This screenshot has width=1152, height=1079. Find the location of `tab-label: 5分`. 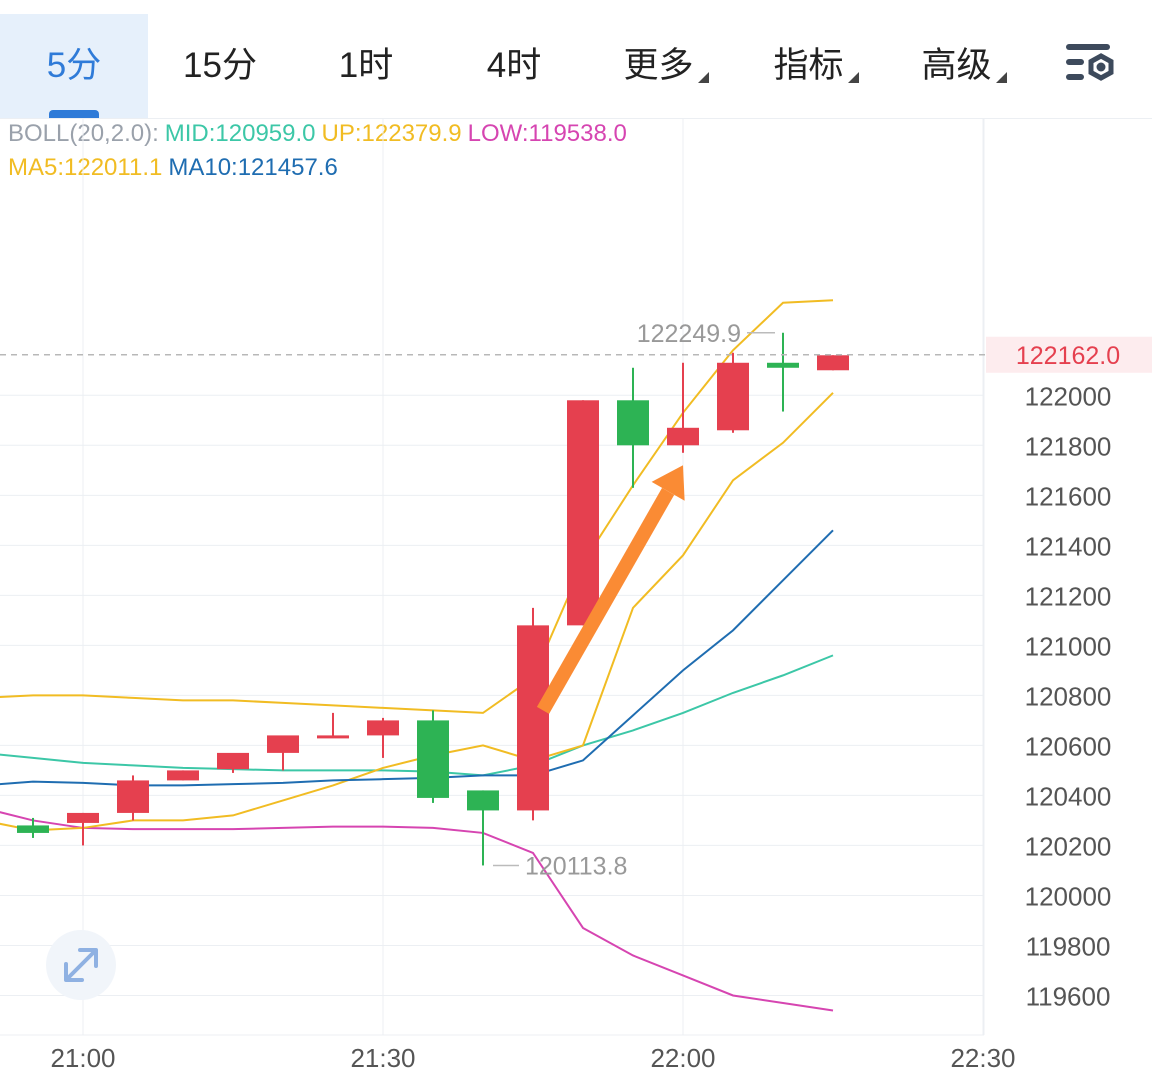

tab-label: 5分 is located at coordinates (74, 65).